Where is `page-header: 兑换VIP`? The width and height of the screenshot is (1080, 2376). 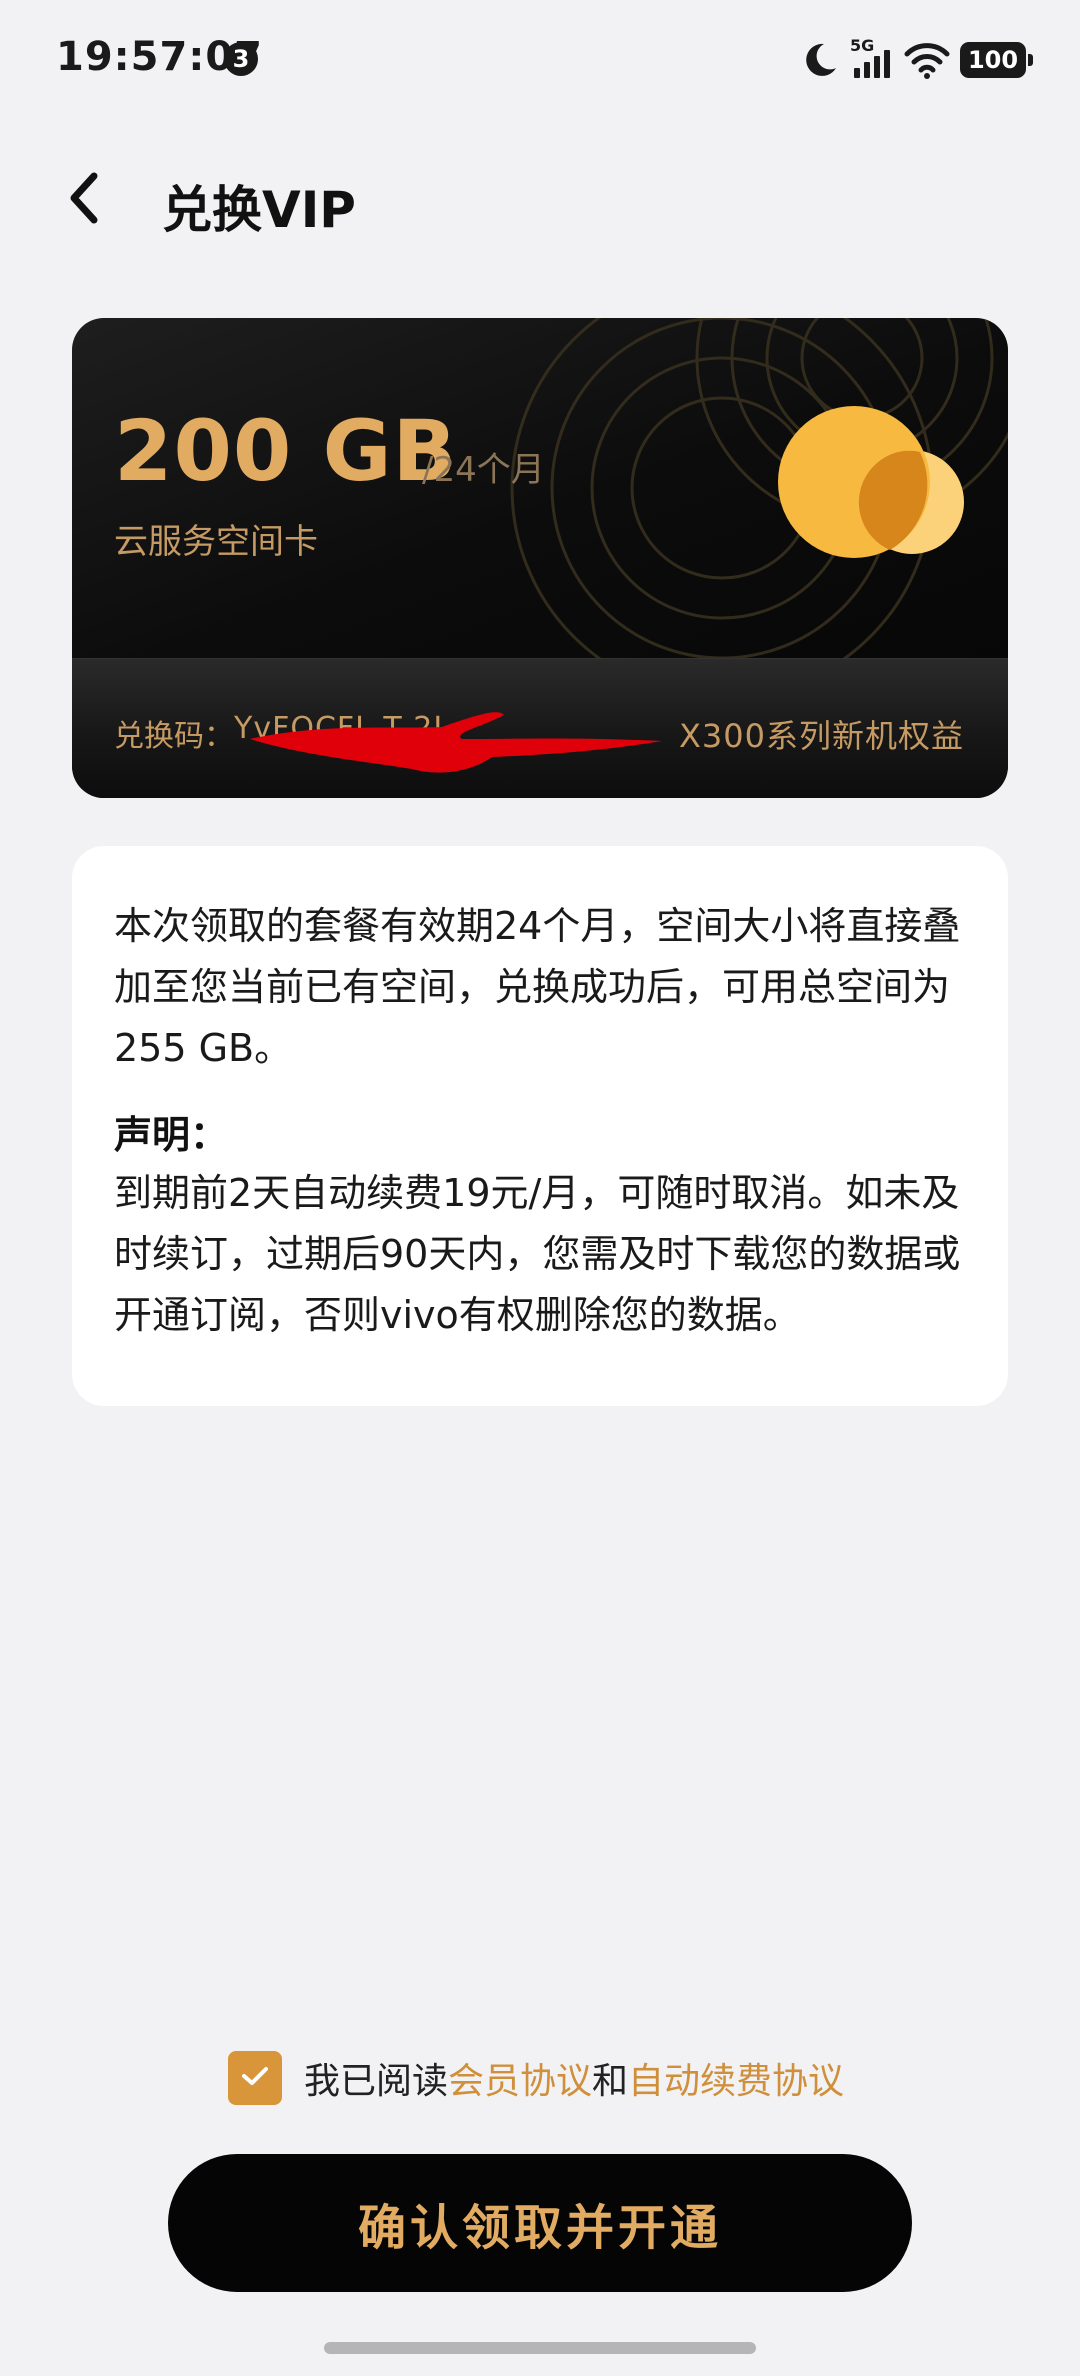 page-header: 兑换VIP is located at coordinates (540, 200).